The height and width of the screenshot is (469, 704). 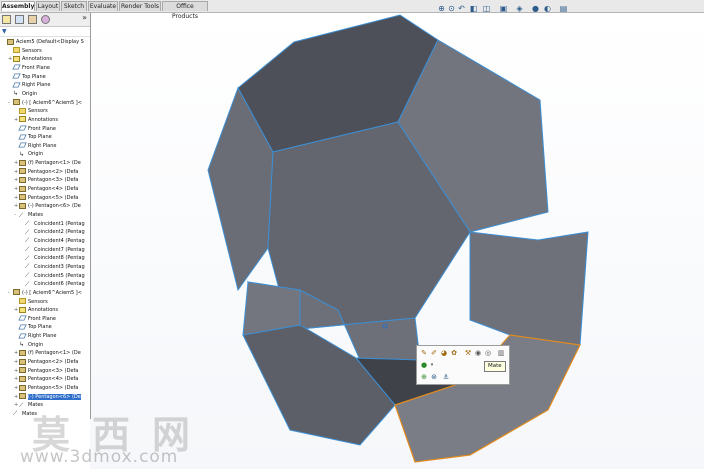 What do you see at coordinates (432, 365) in the screenshot?
I see `appearance-dropdown-icon: ▾` at bounding box center [432, 365].